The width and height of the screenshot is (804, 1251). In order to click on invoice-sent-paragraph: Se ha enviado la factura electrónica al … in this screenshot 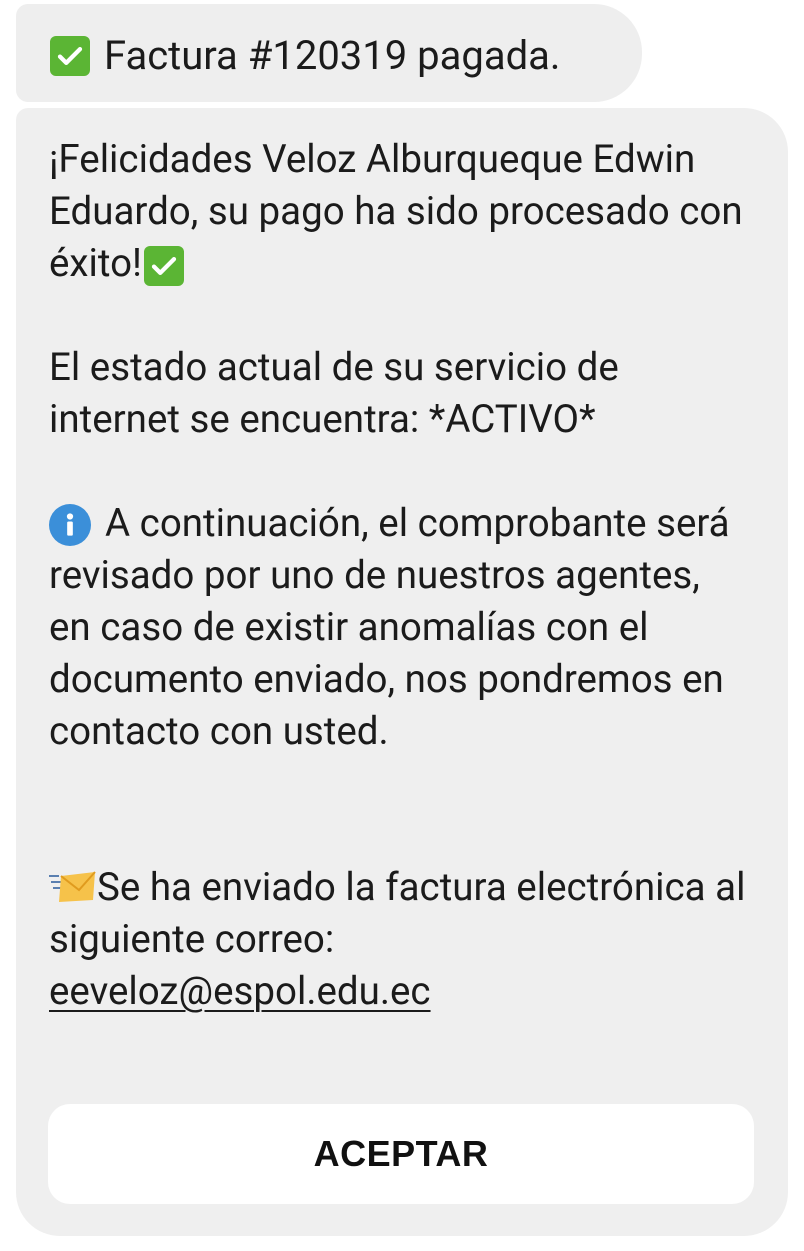, I will do `click(397, 939)`.